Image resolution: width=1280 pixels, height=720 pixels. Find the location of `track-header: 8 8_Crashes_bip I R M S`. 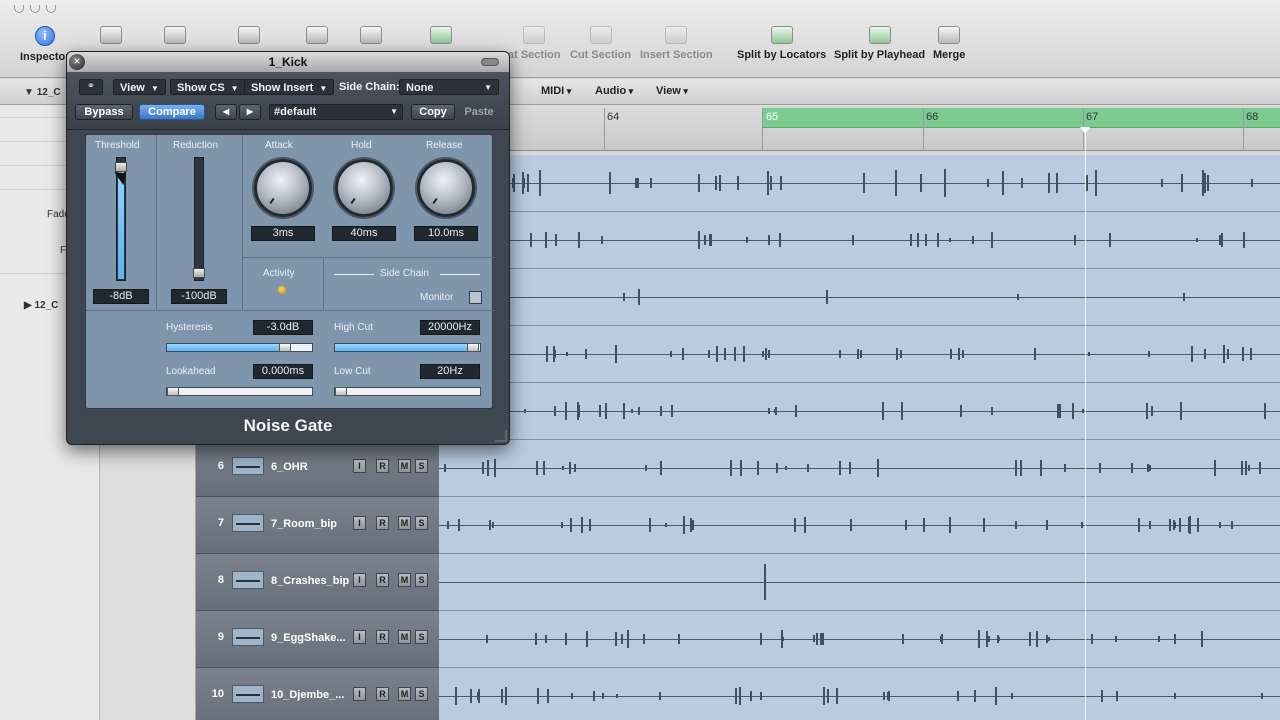

track-header: 8 8_Crashes_bip I R M S is located at coordinates (317, 582).